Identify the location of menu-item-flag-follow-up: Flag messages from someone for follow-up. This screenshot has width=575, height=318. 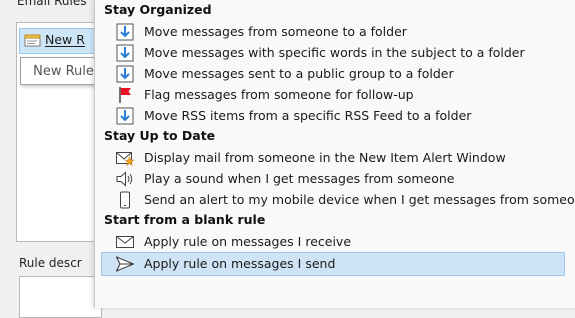
(333, 95).